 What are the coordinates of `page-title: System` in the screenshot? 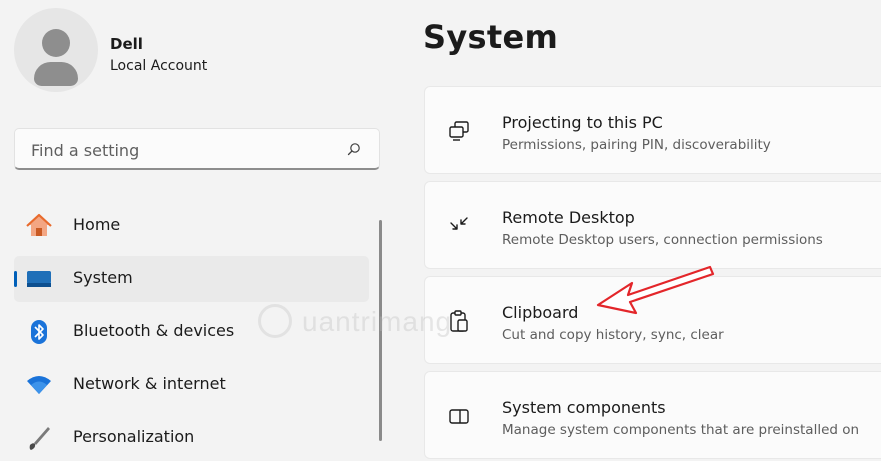 It's located at (491, 37).